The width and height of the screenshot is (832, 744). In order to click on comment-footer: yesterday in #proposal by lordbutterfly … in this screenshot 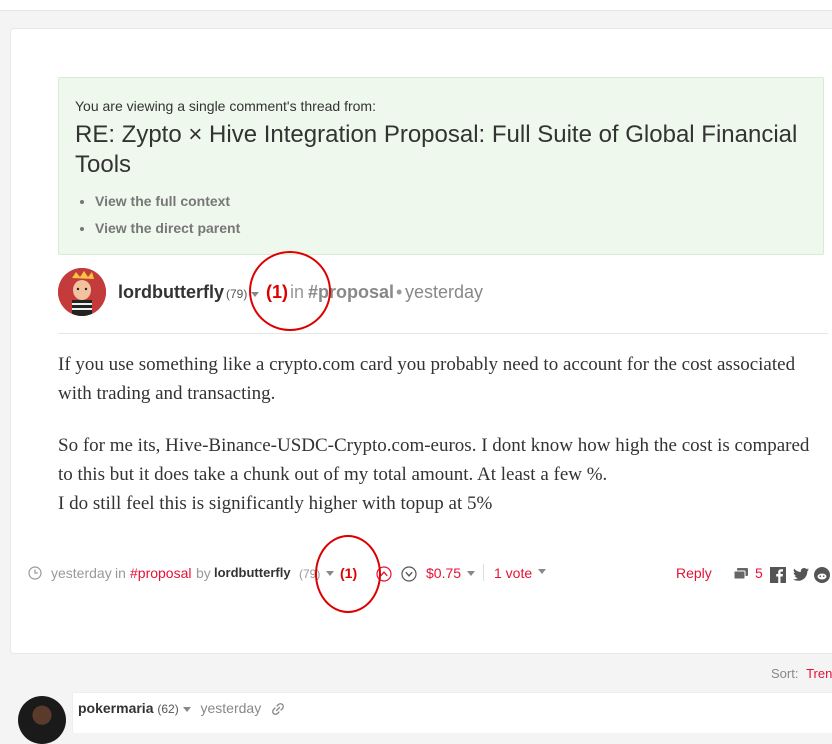, I will do `click(430, 574)`.